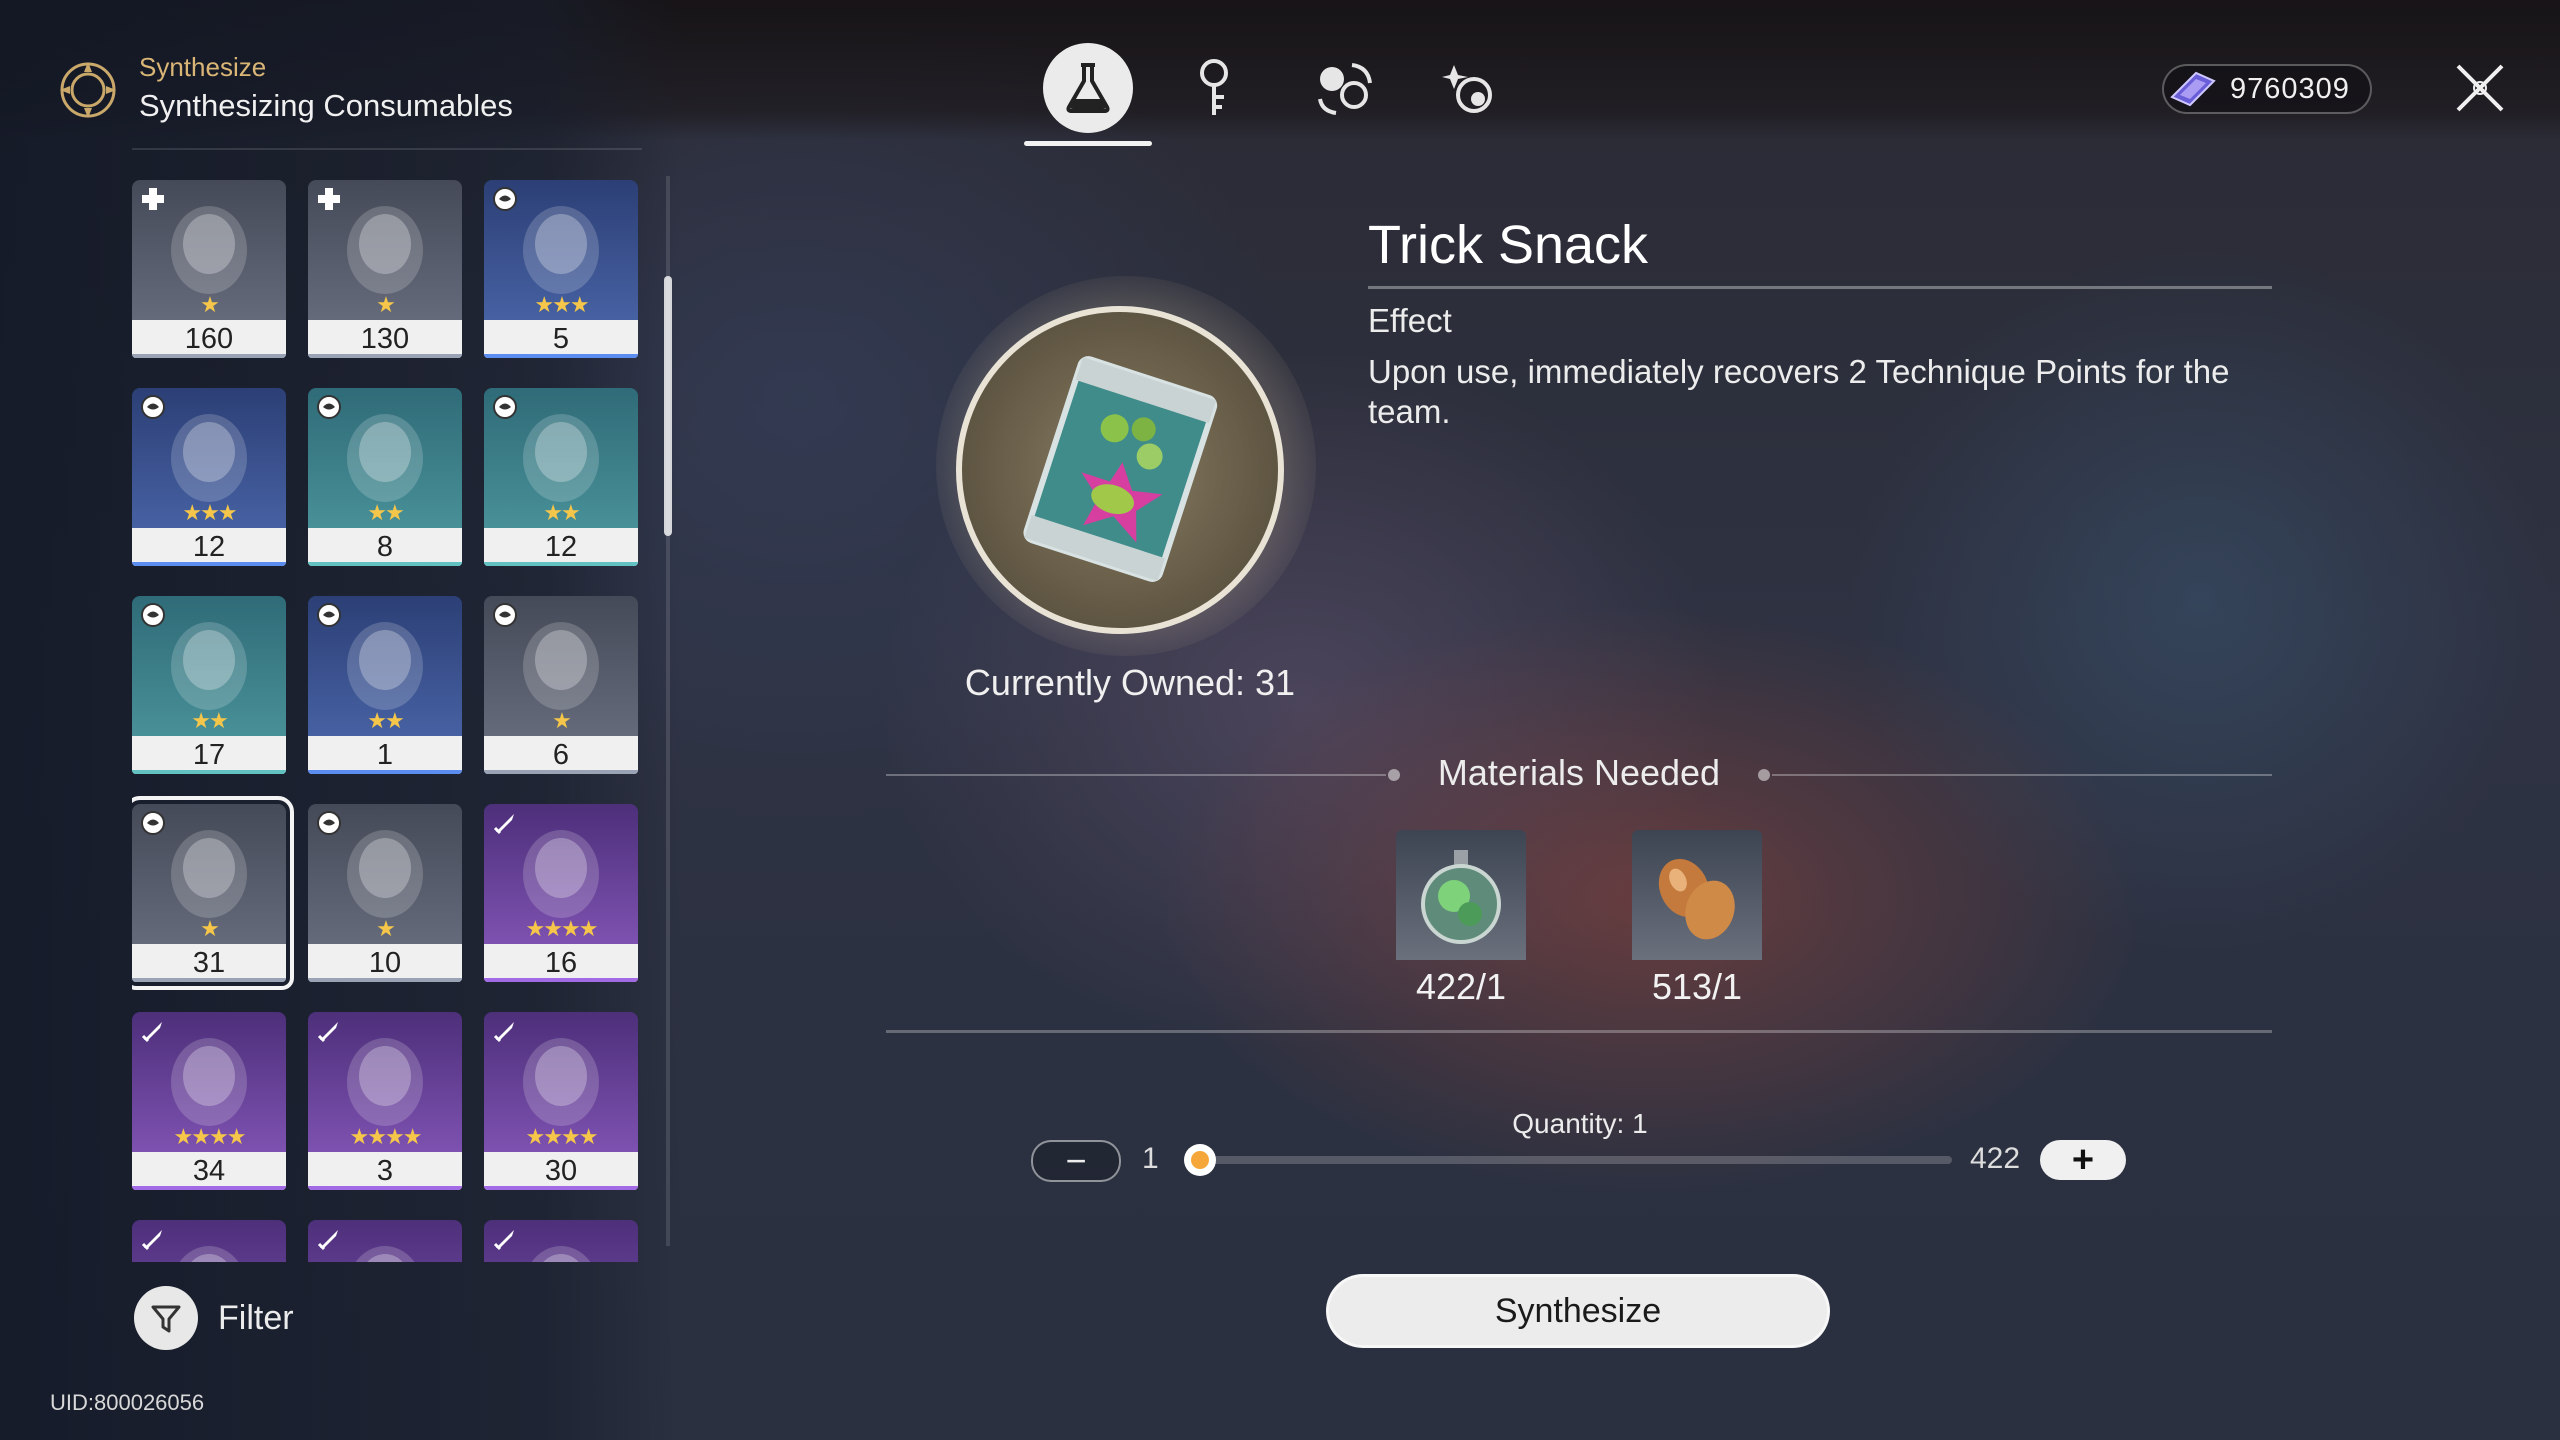  I want to click on minus-icon: −, so click(1076, 1160).